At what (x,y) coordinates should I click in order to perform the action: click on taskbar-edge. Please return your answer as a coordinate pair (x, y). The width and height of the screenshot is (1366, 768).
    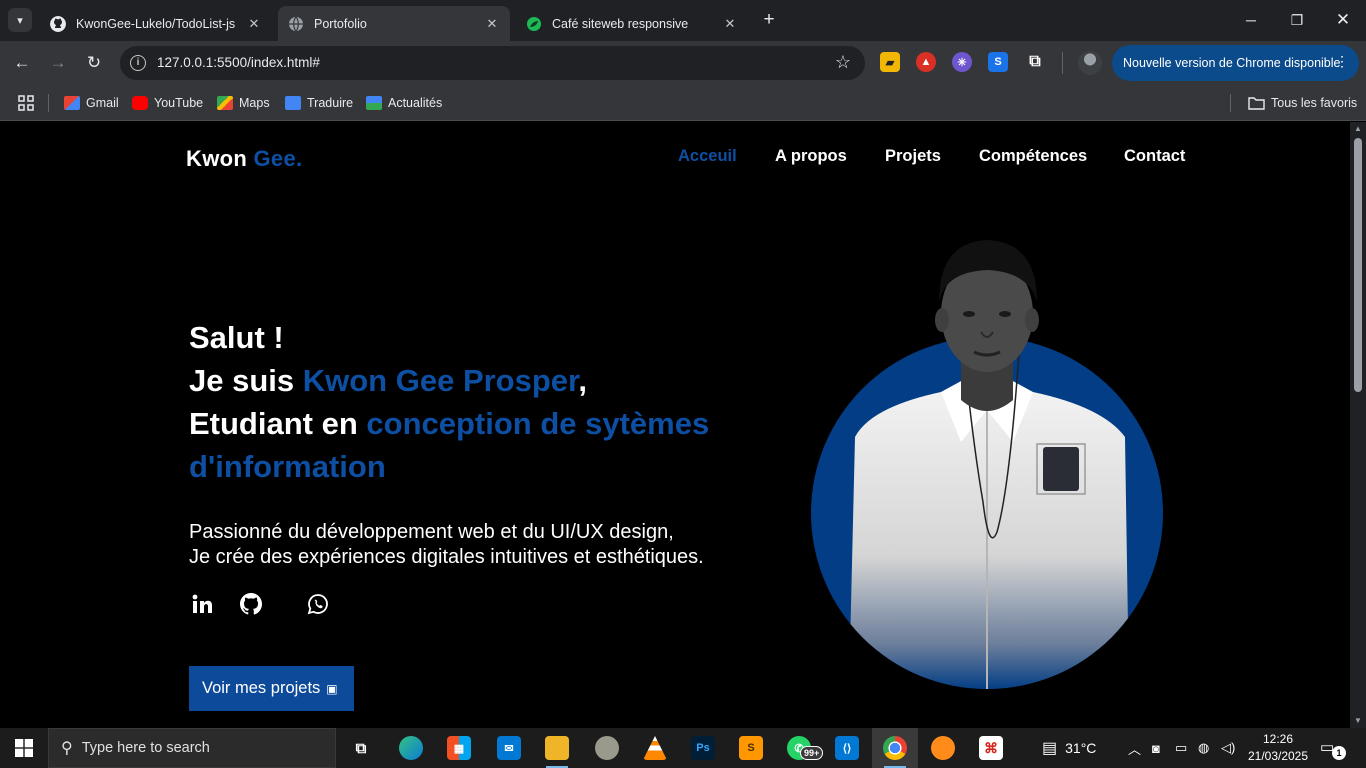
    Looking at the image, I should click on (411, 748).